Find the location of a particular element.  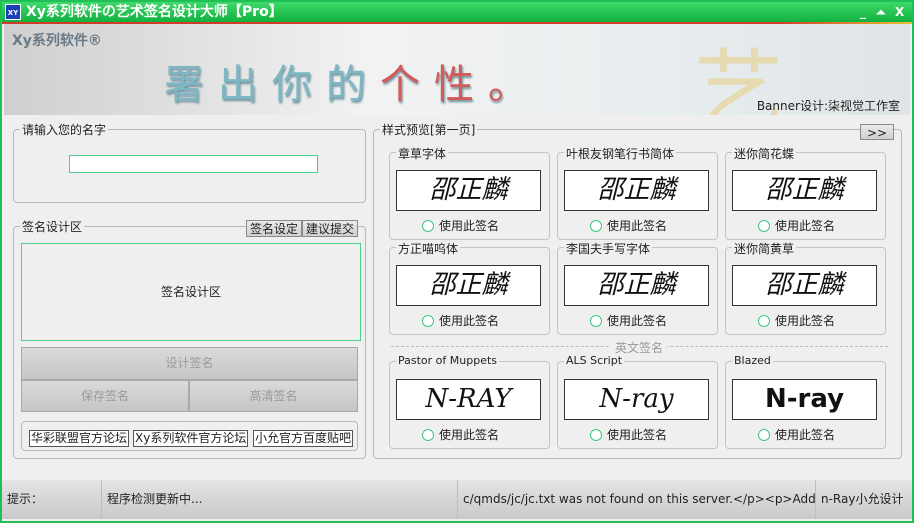

xy-forum-link: Xy系列软件官方论坛 is located at coordinates (191, 438).